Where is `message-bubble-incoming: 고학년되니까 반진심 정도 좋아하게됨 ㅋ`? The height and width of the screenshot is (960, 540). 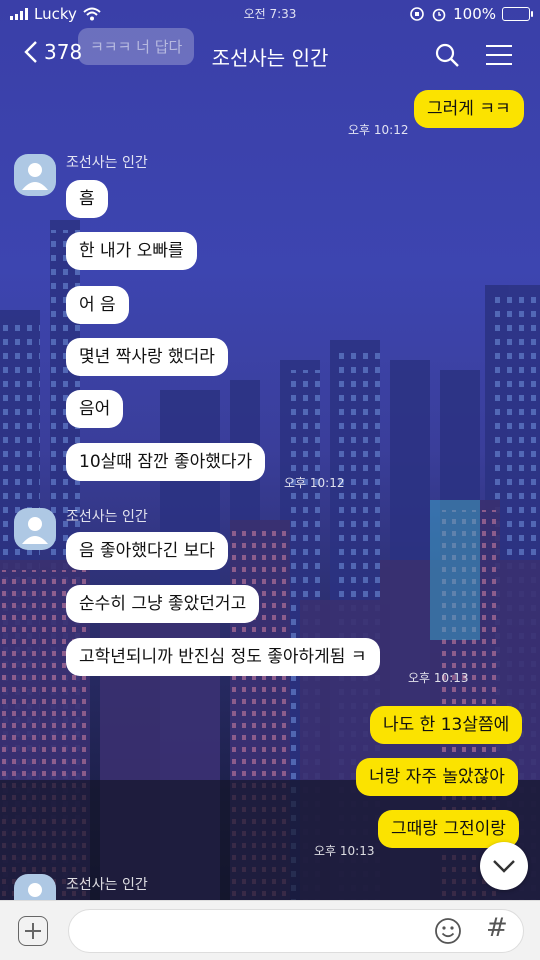 message-bubble-incoming: 고학년되니까 반진심 정도 좋아하게됨 ㅋ is located at coordinates (223, 657).